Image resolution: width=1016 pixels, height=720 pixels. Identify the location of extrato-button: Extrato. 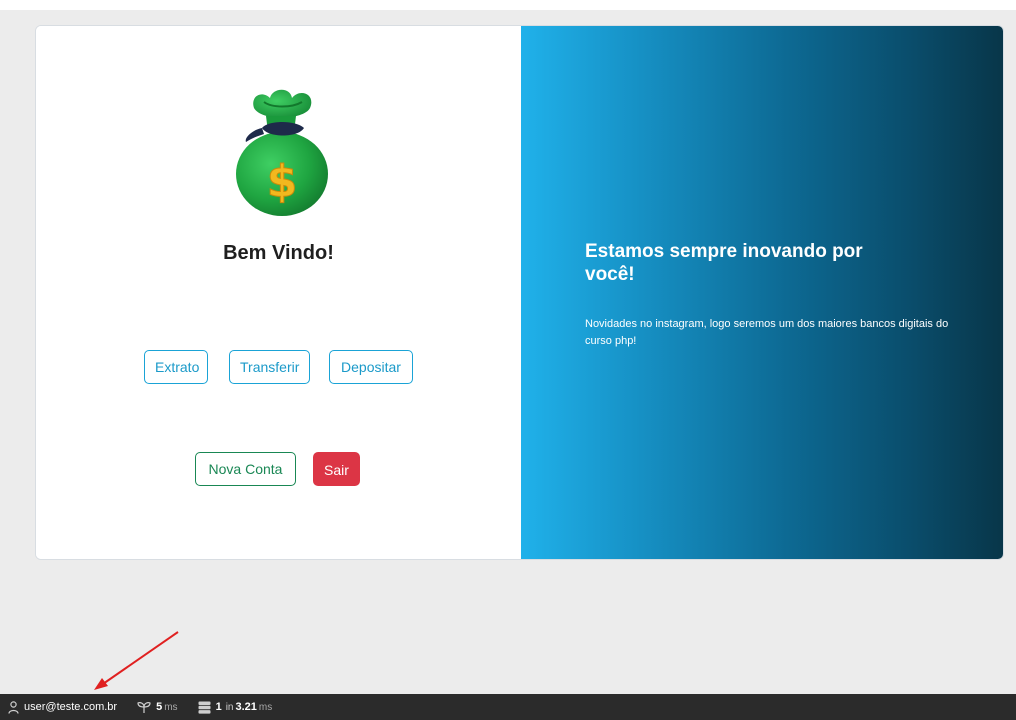
(176, 367).